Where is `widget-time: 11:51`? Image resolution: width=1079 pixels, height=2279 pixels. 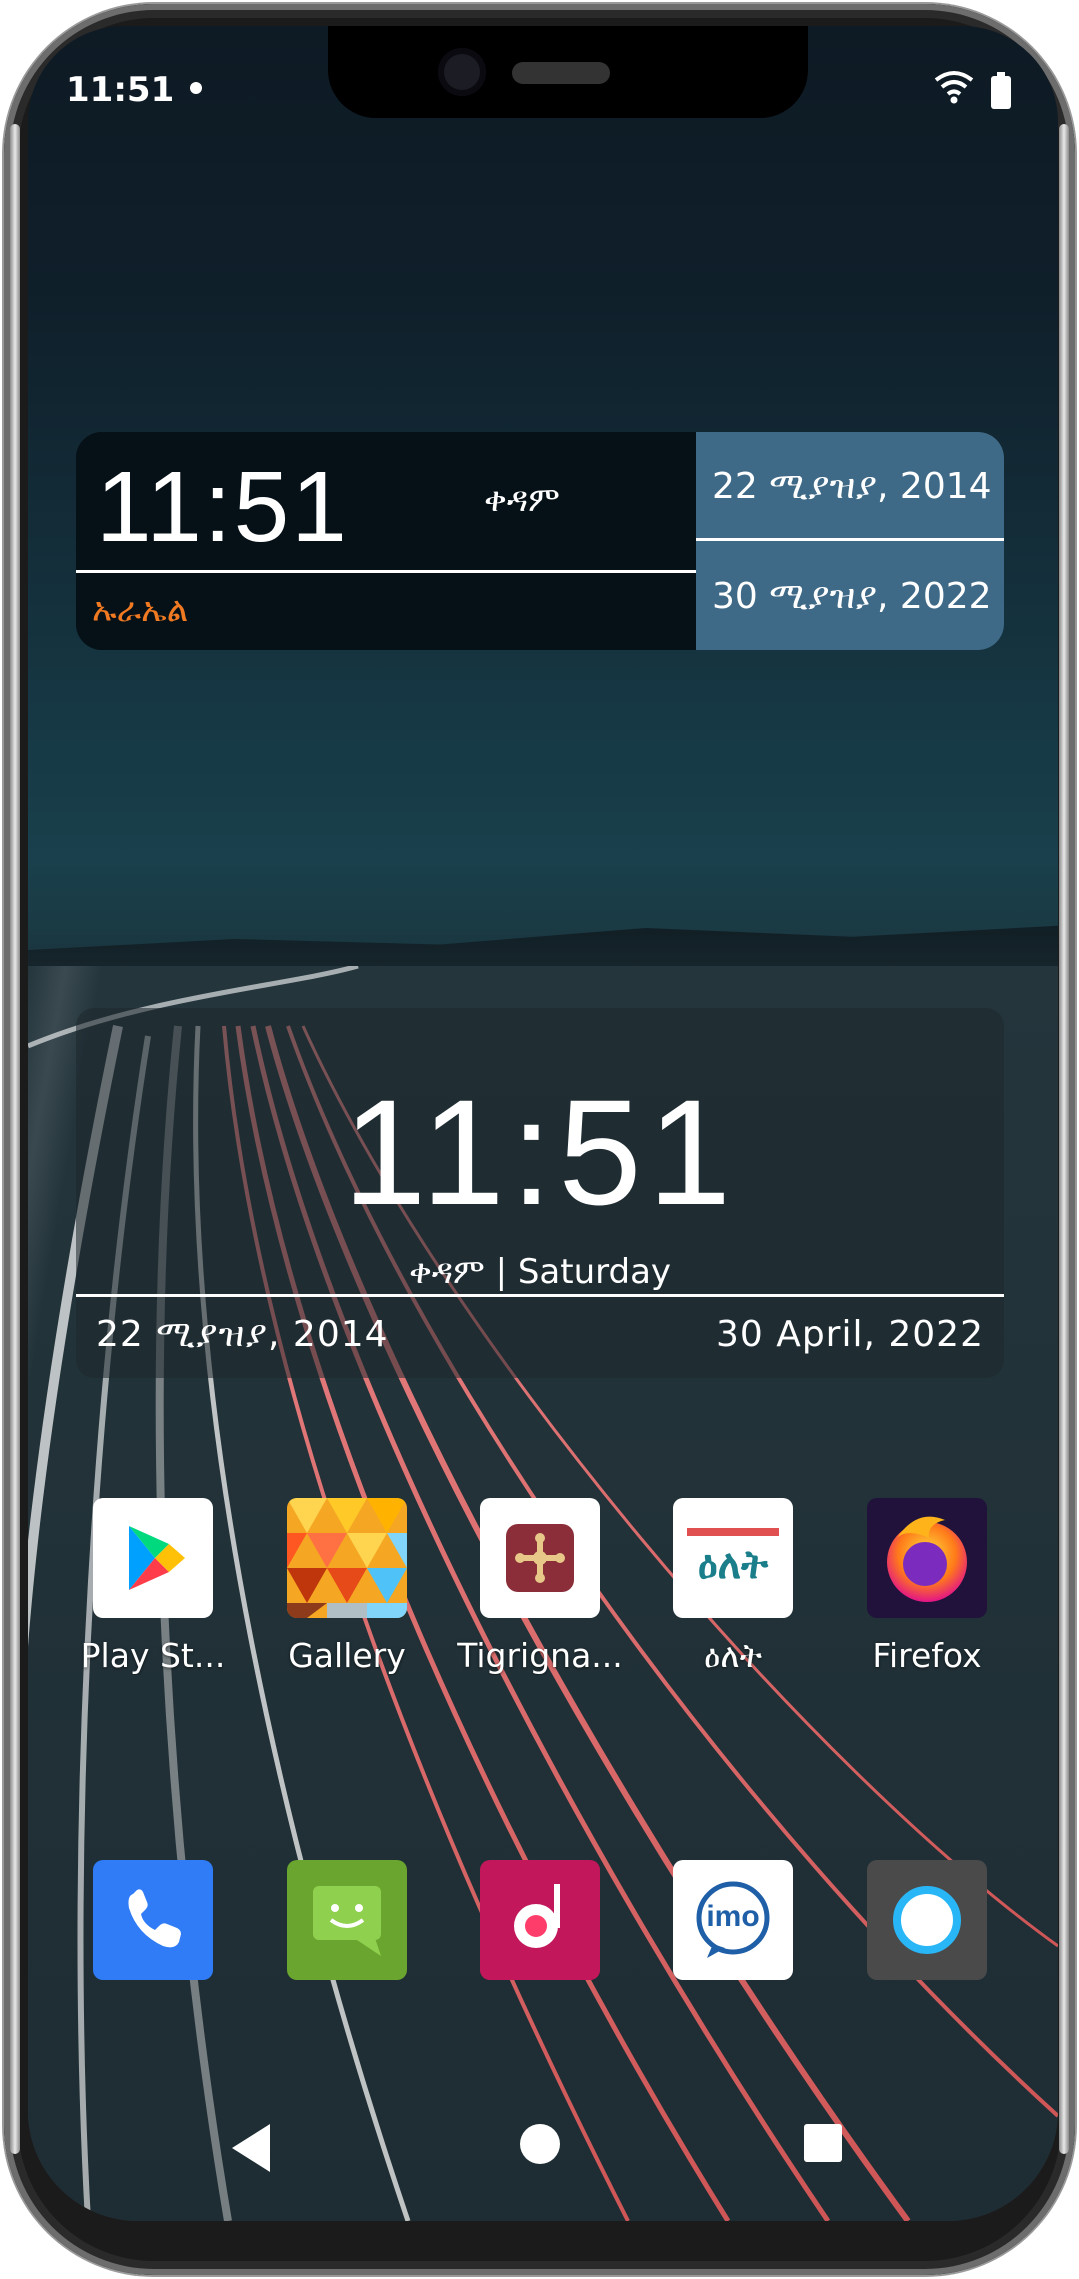
widget-time: 11:51 is located at coordinates (222, 507).